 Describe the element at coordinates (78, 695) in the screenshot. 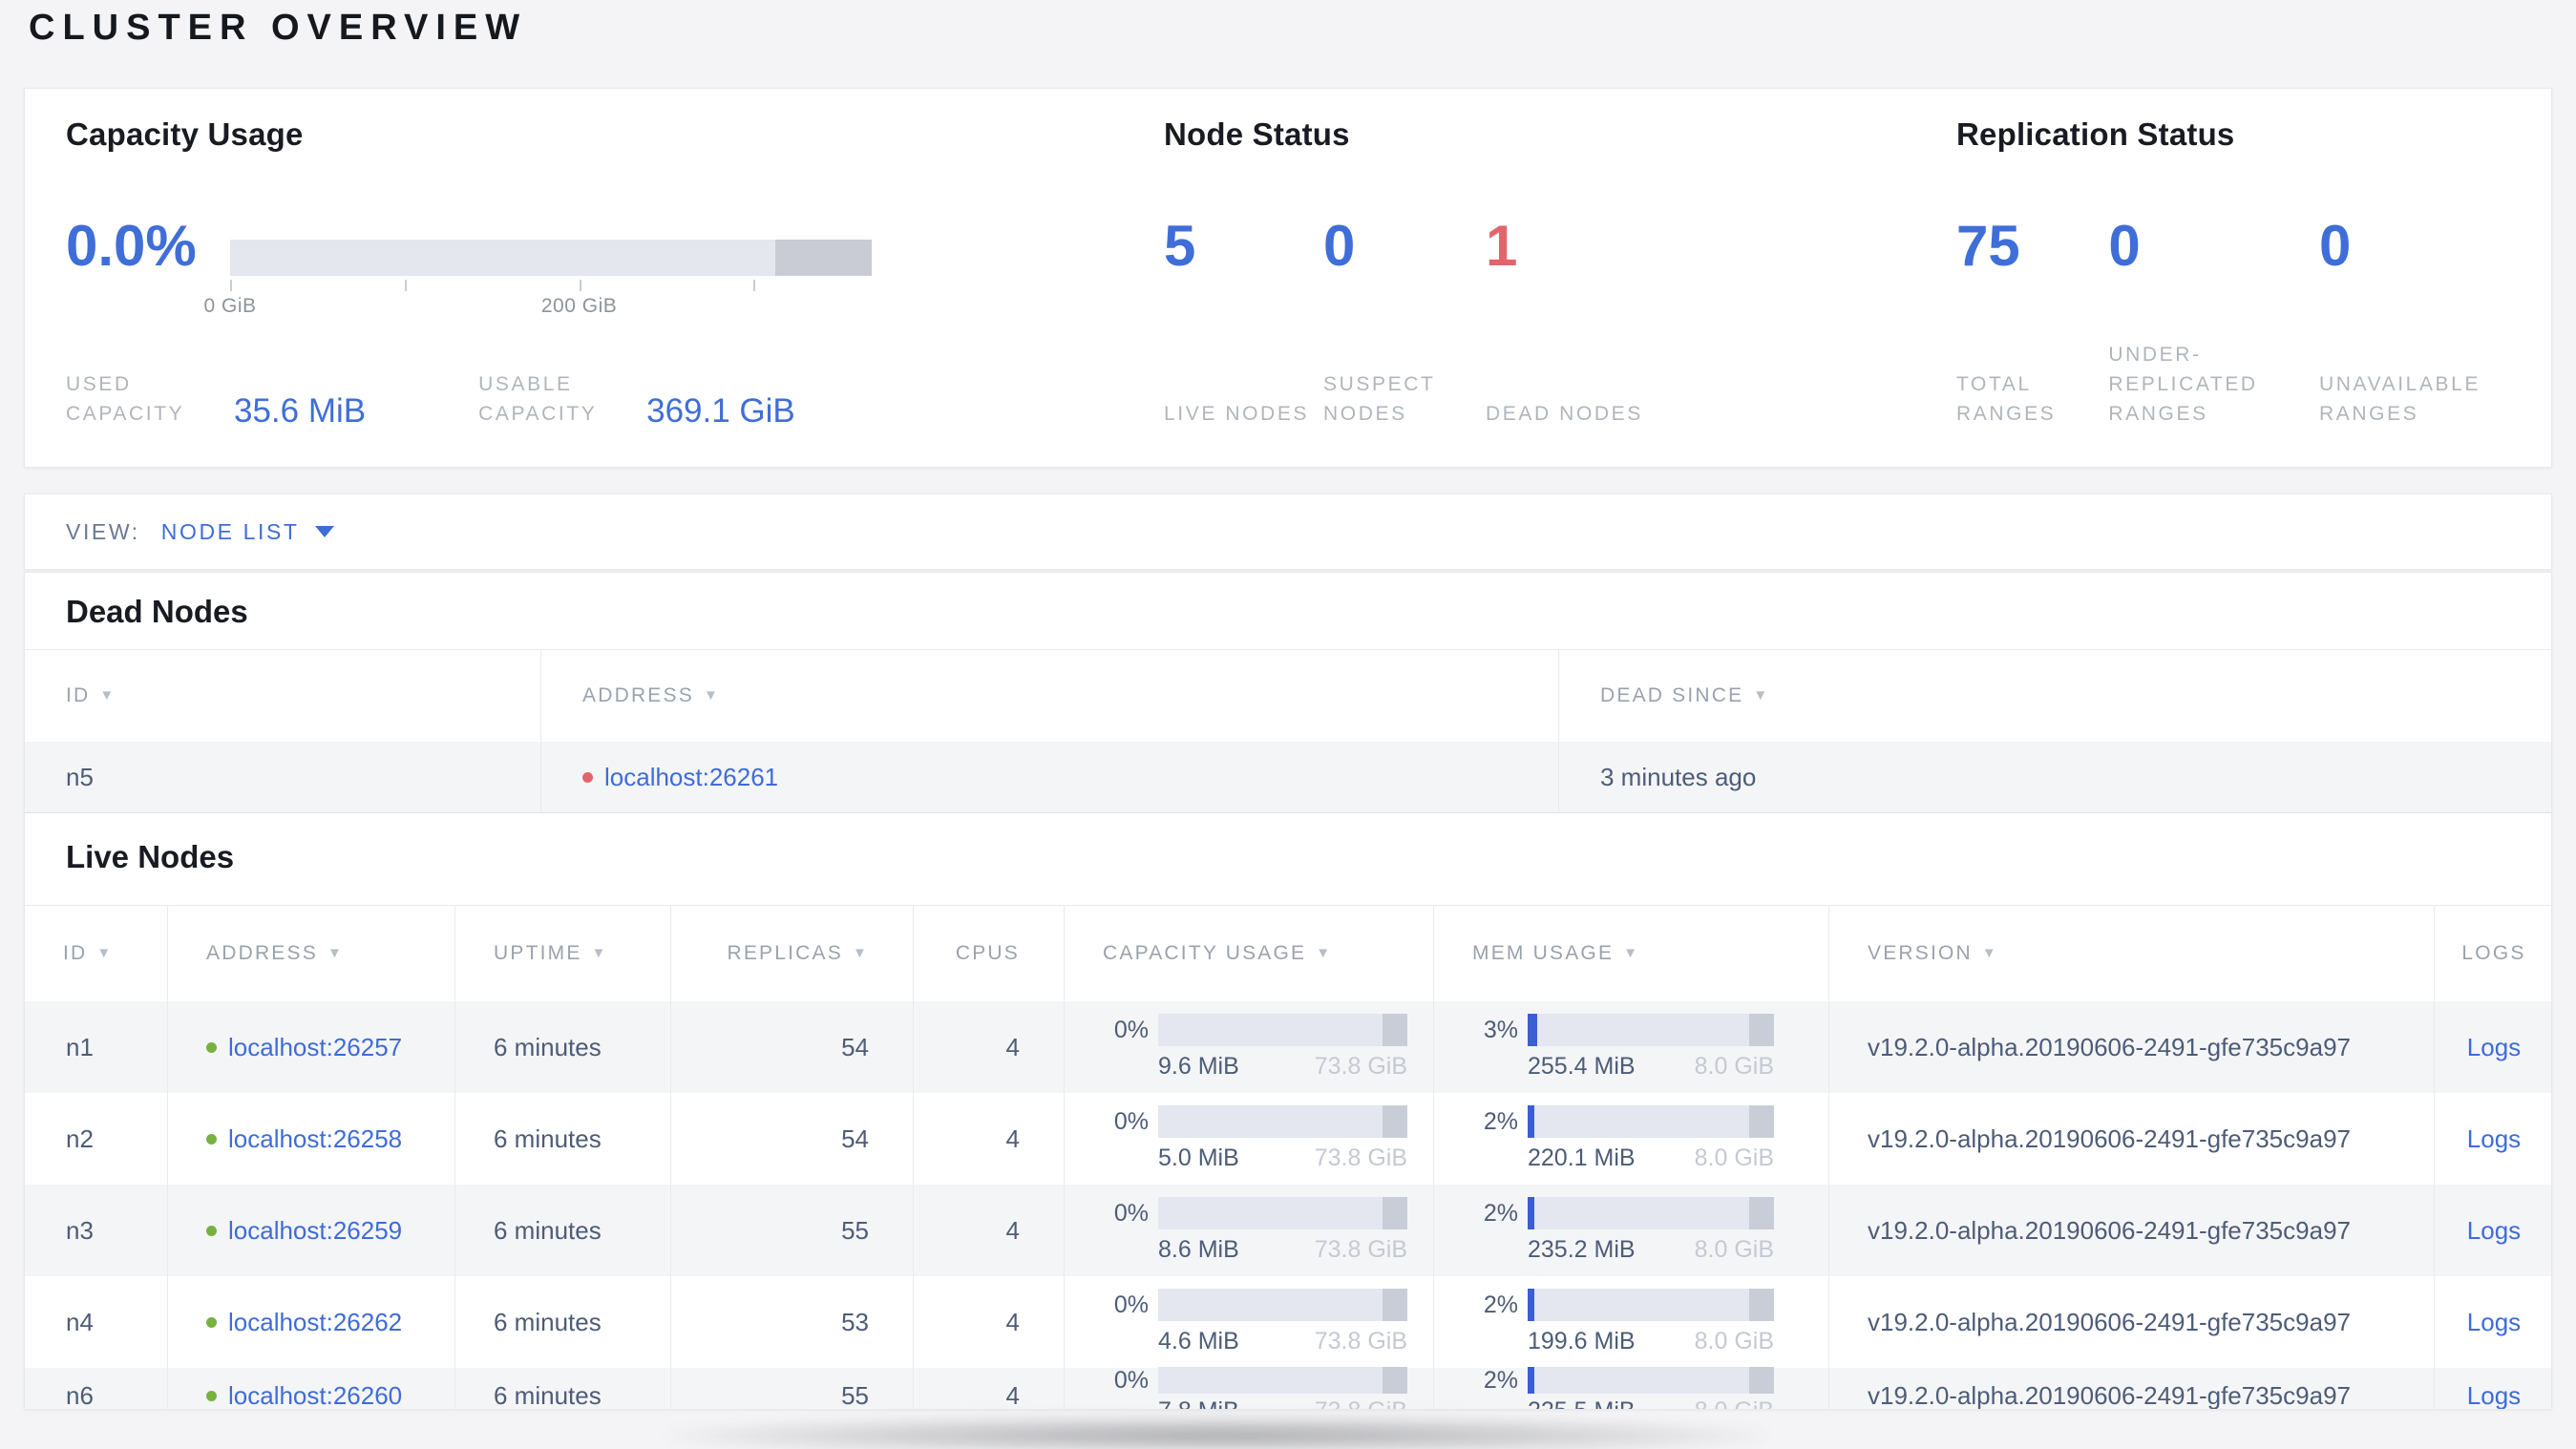

I see `column-label: ID` at that location.